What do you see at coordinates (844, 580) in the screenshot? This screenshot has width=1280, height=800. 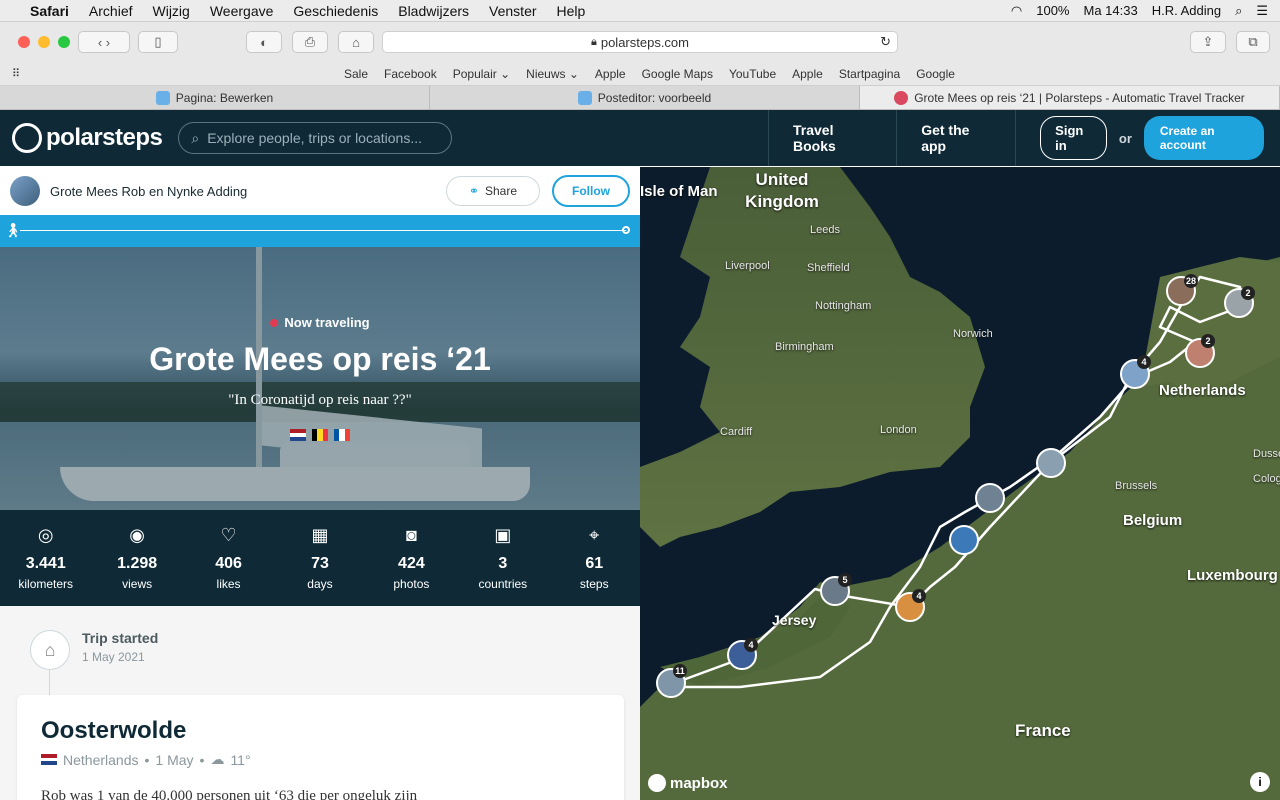 I see `cluster-count-label: 5` at bounding box center [844, 580].